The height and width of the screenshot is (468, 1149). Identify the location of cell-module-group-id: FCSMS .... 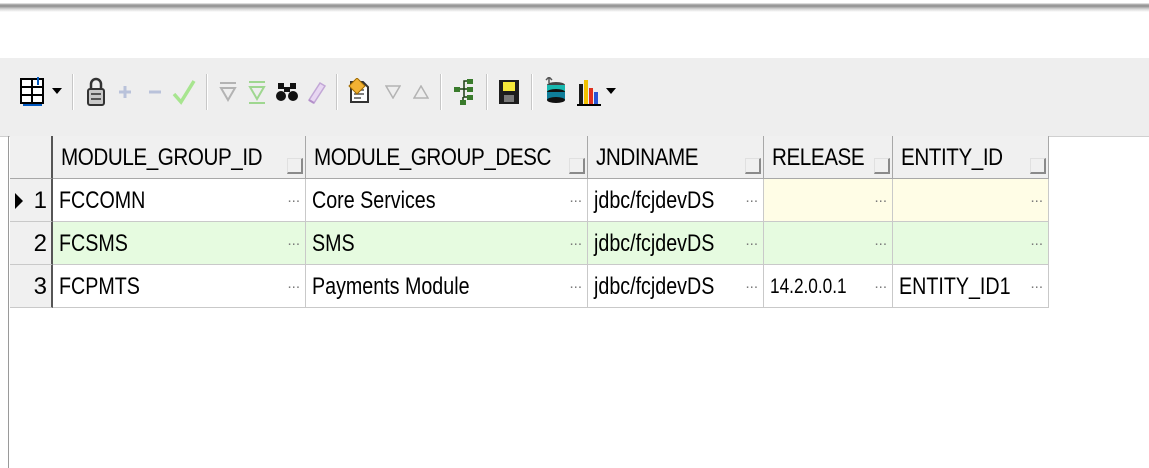
(179, 243).